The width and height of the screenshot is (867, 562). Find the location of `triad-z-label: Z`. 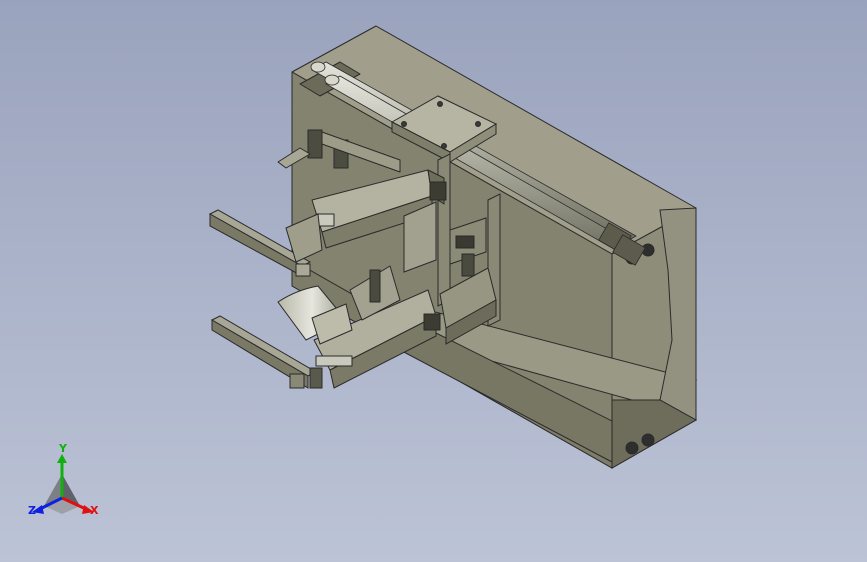

triad-z-label: Z is located at coordinates (32, 510).